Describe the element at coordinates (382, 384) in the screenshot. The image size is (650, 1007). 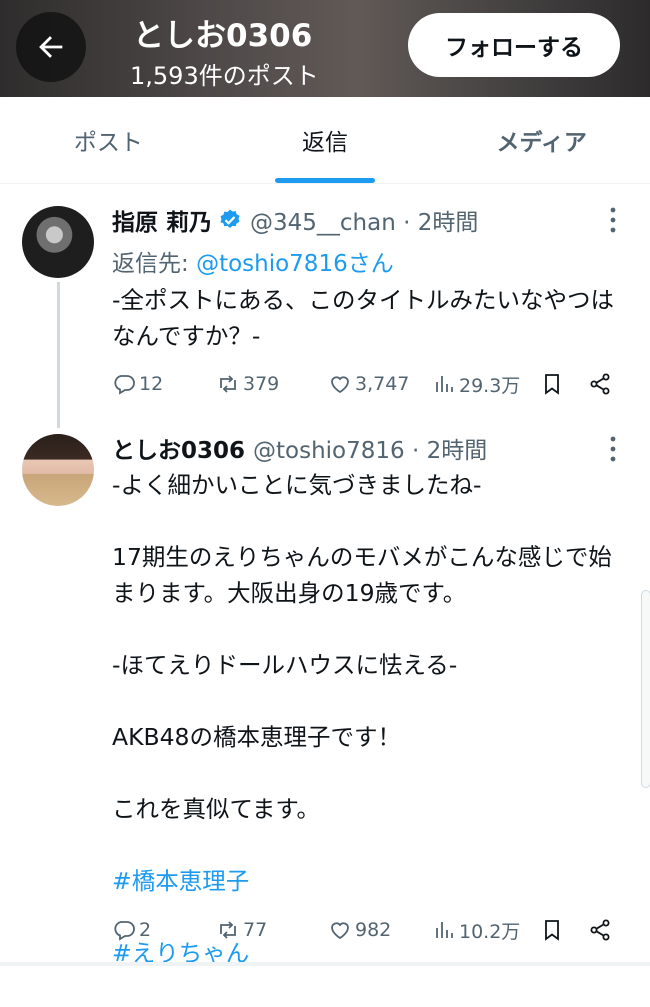
I see `like-count: 3,747` at that location.